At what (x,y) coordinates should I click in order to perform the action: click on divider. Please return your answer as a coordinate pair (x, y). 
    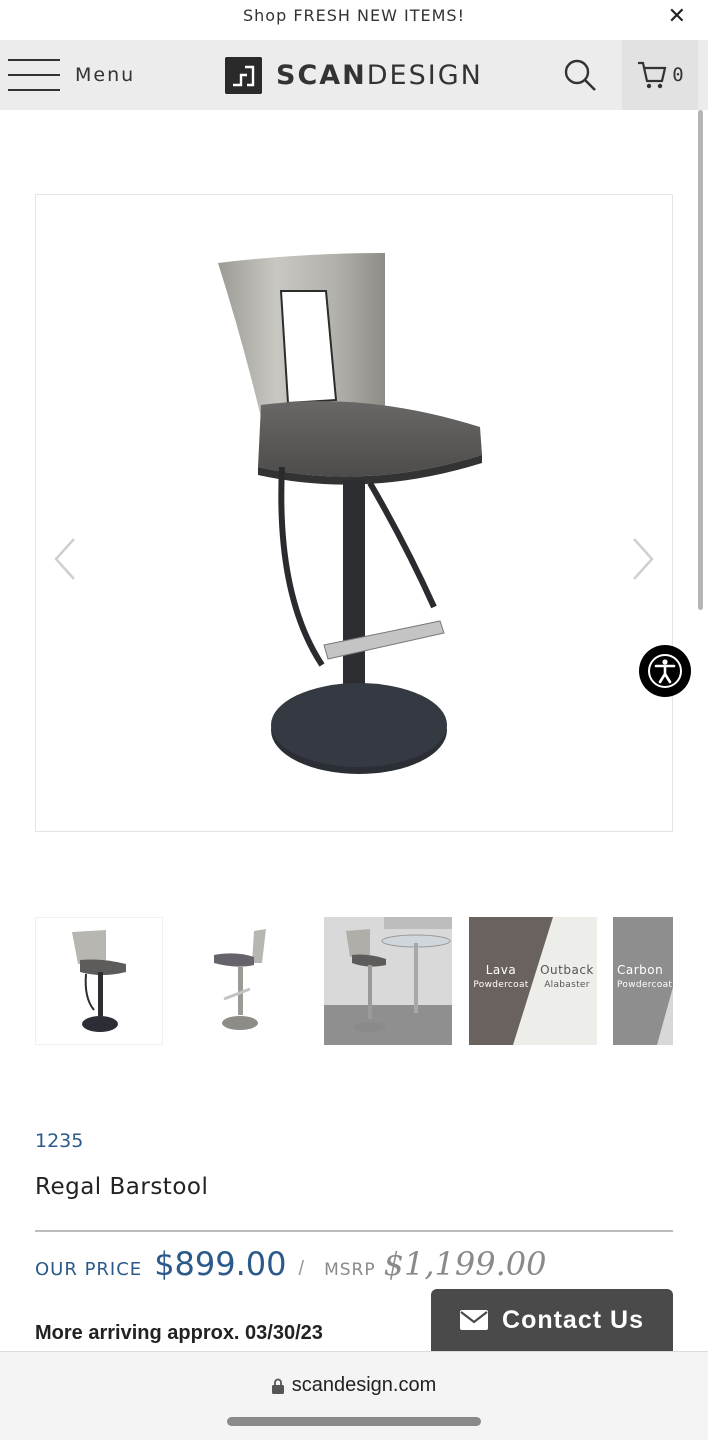
    Looking at the image, I should click on (354, 1231).